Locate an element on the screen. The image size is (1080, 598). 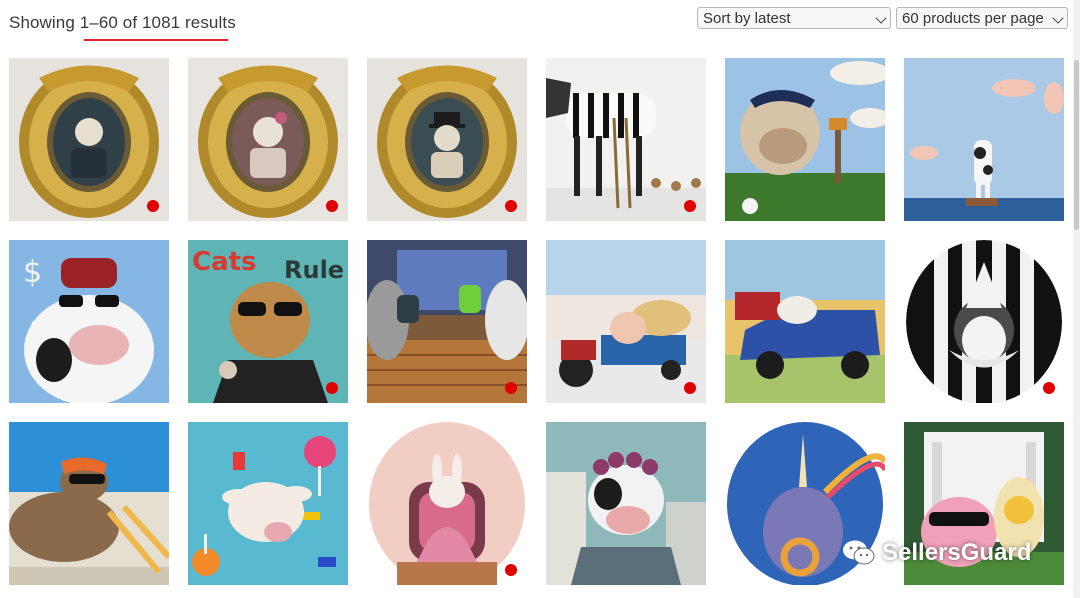
sort-select: Sort by latest is located at coordinates (794, 18).